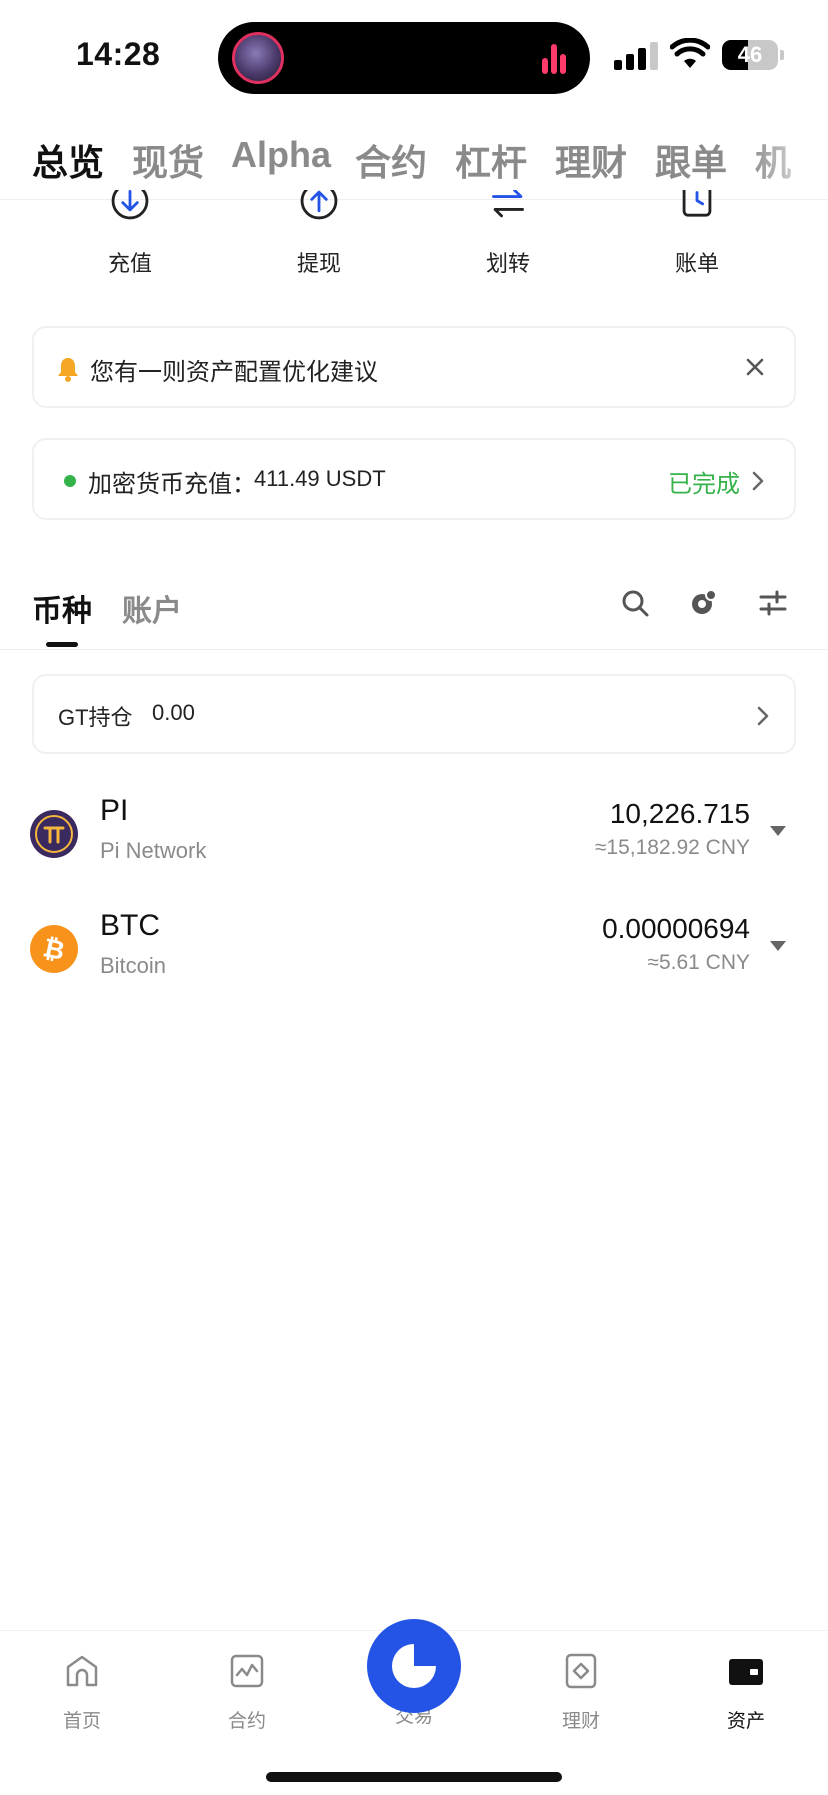 The height and width of the screenshot is (1795, 828). What do you see at coordinates (580, 1721) in the screenshot?
I see `nav-earn-label: 理财` at bounding box center [580, 1721].